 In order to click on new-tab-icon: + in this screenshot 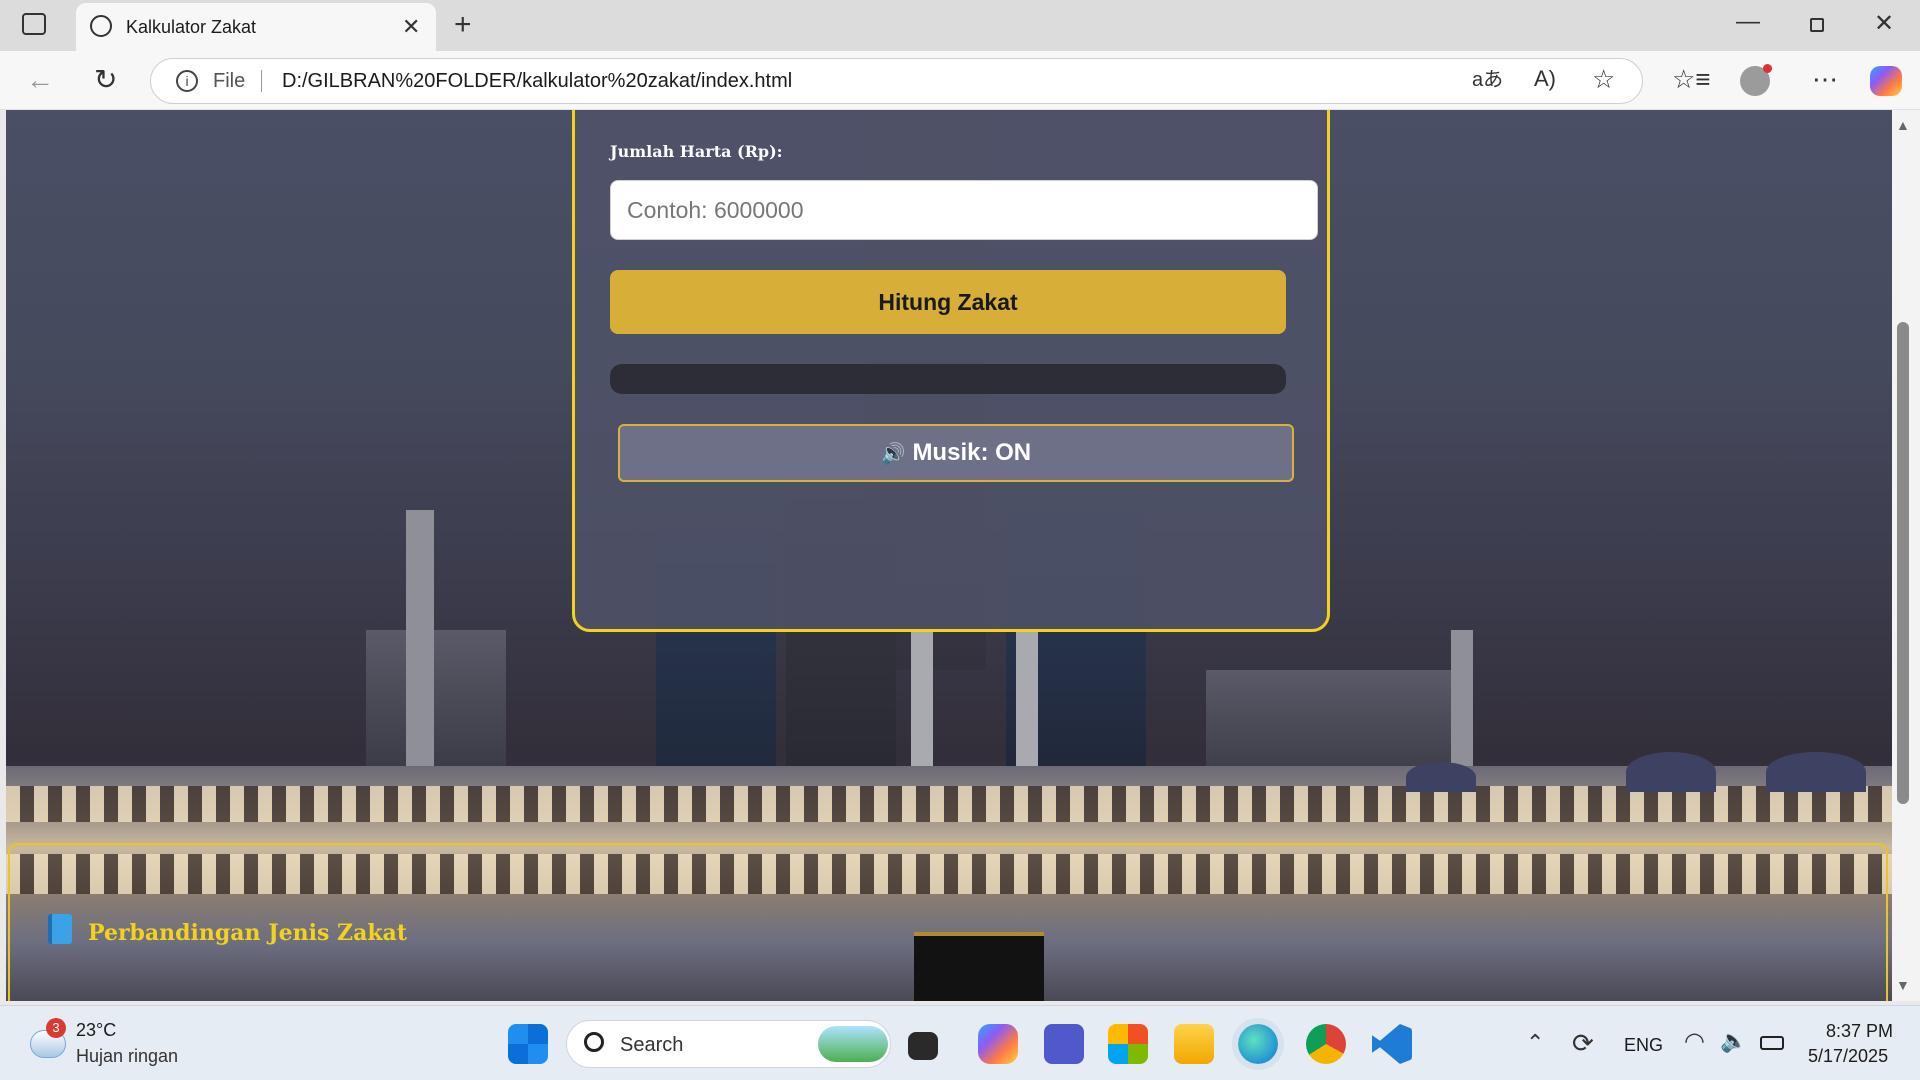, I will do `click(463, 25)`.